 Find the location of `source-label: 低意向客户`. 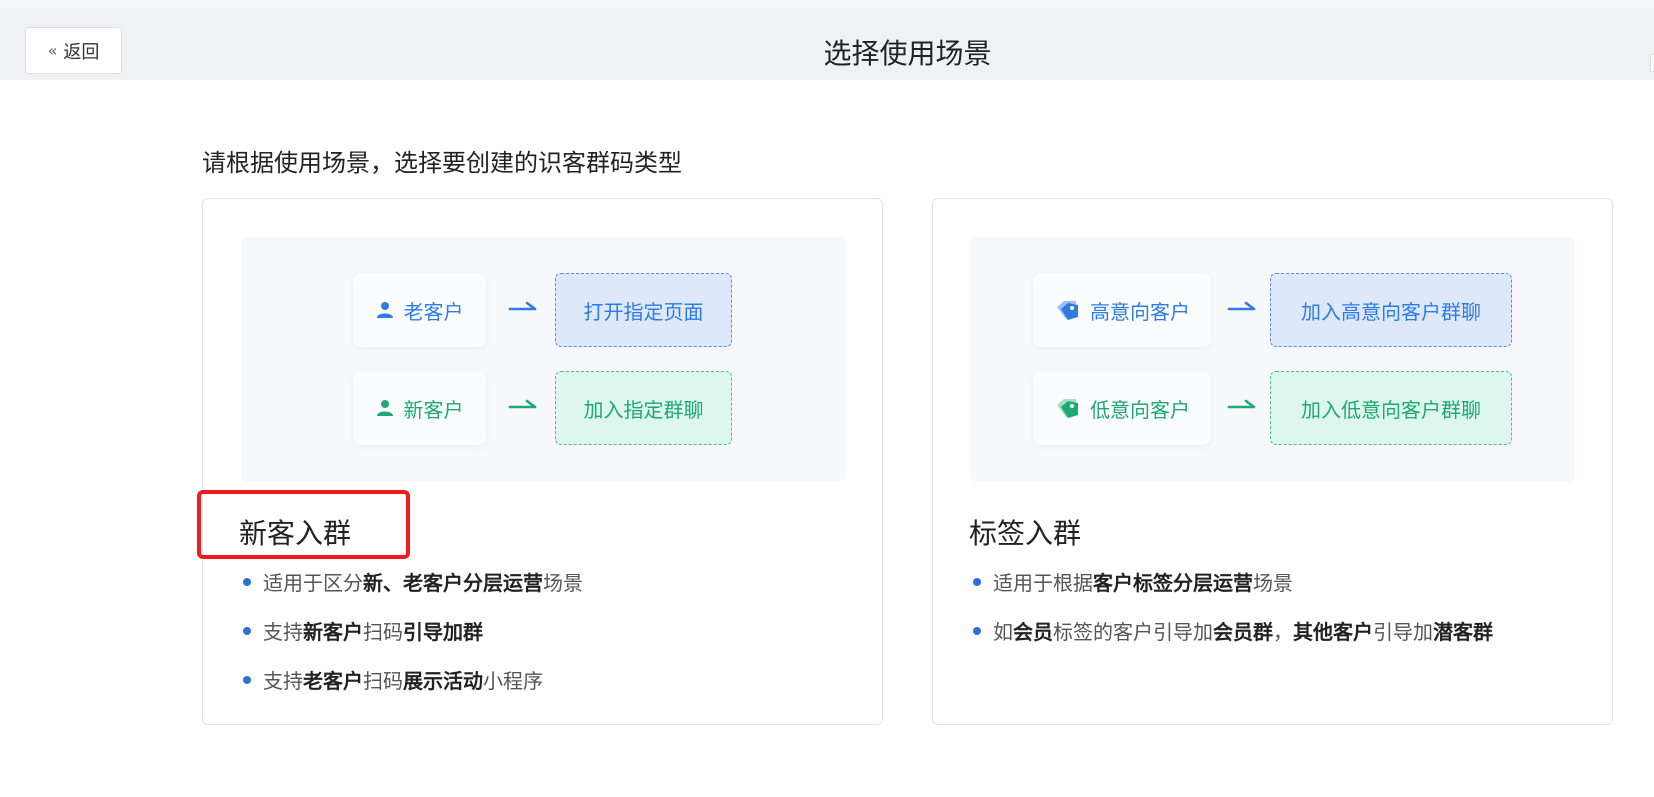

source-label: 低意向客户 is located at coordinates (1140, 409).